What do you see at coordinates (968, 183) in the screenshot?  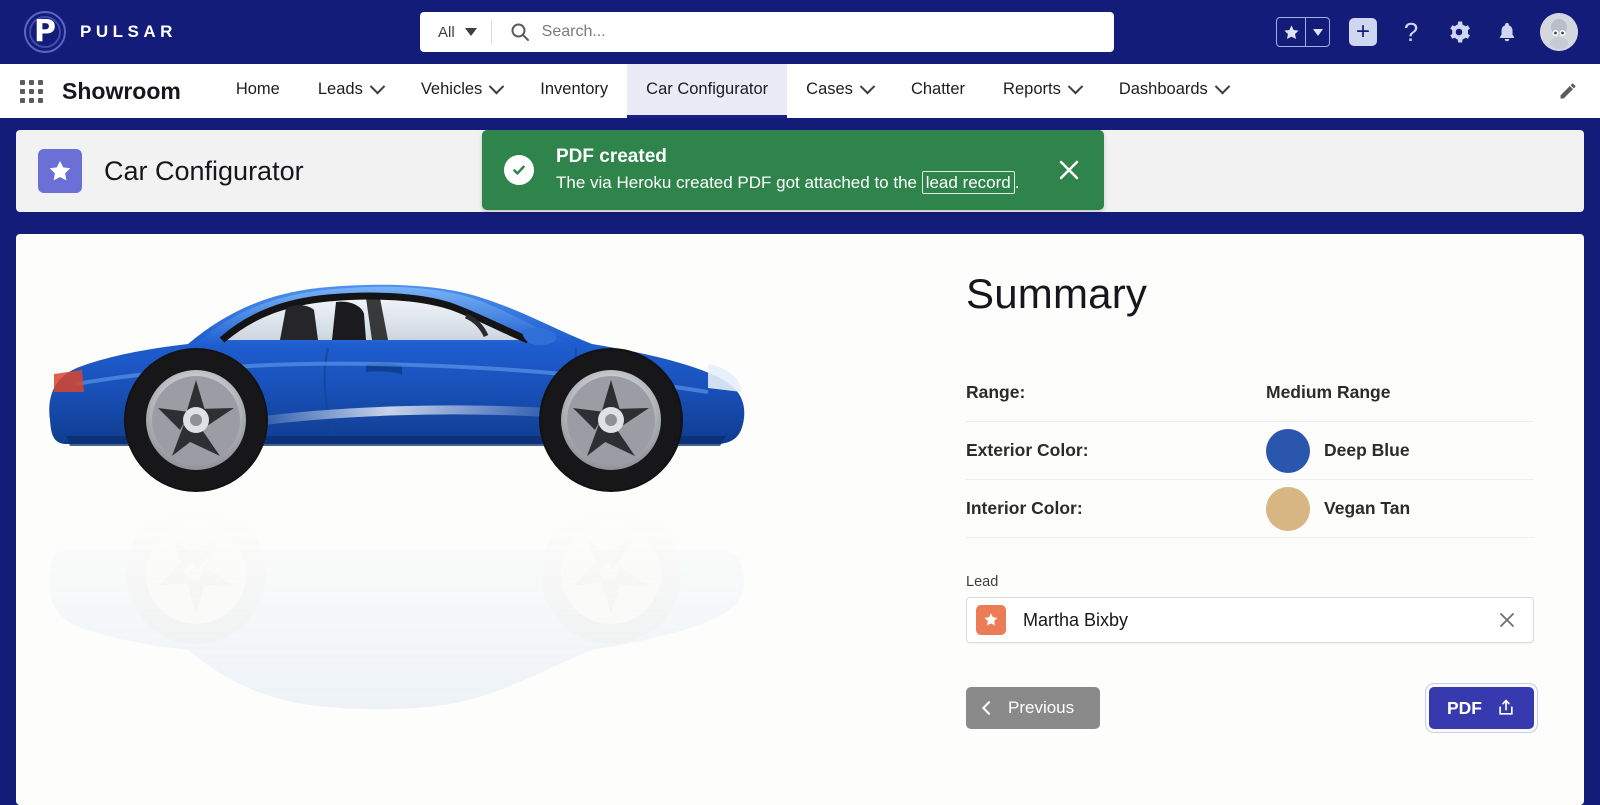 I see `lead-record-link: lead record` at bounding box center [968, 183].